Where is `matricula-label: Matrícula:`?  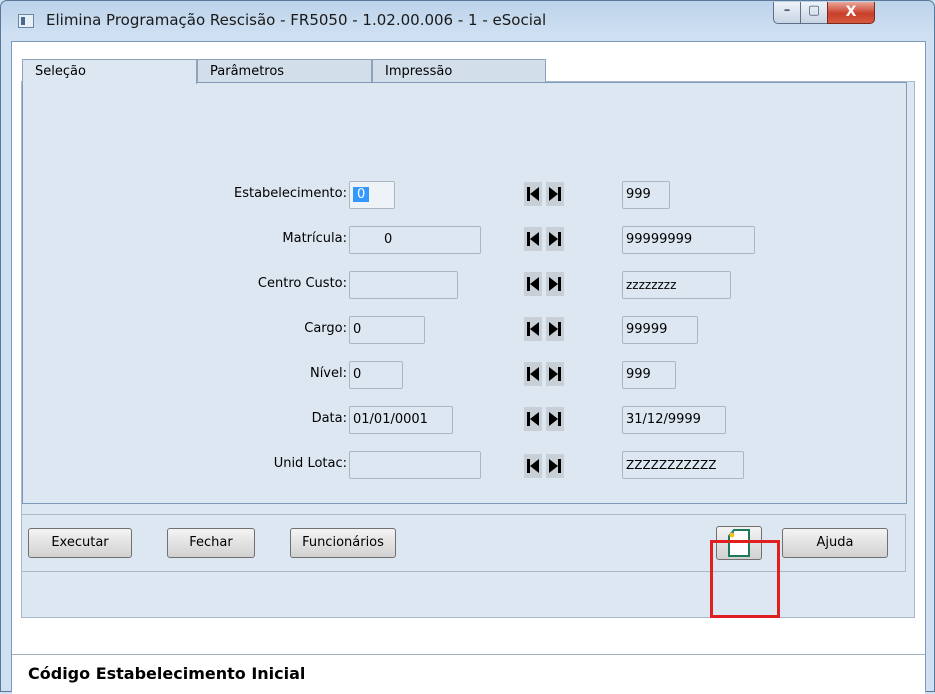
matricula-label: Matrícula: is located at coordinates (314, 238).